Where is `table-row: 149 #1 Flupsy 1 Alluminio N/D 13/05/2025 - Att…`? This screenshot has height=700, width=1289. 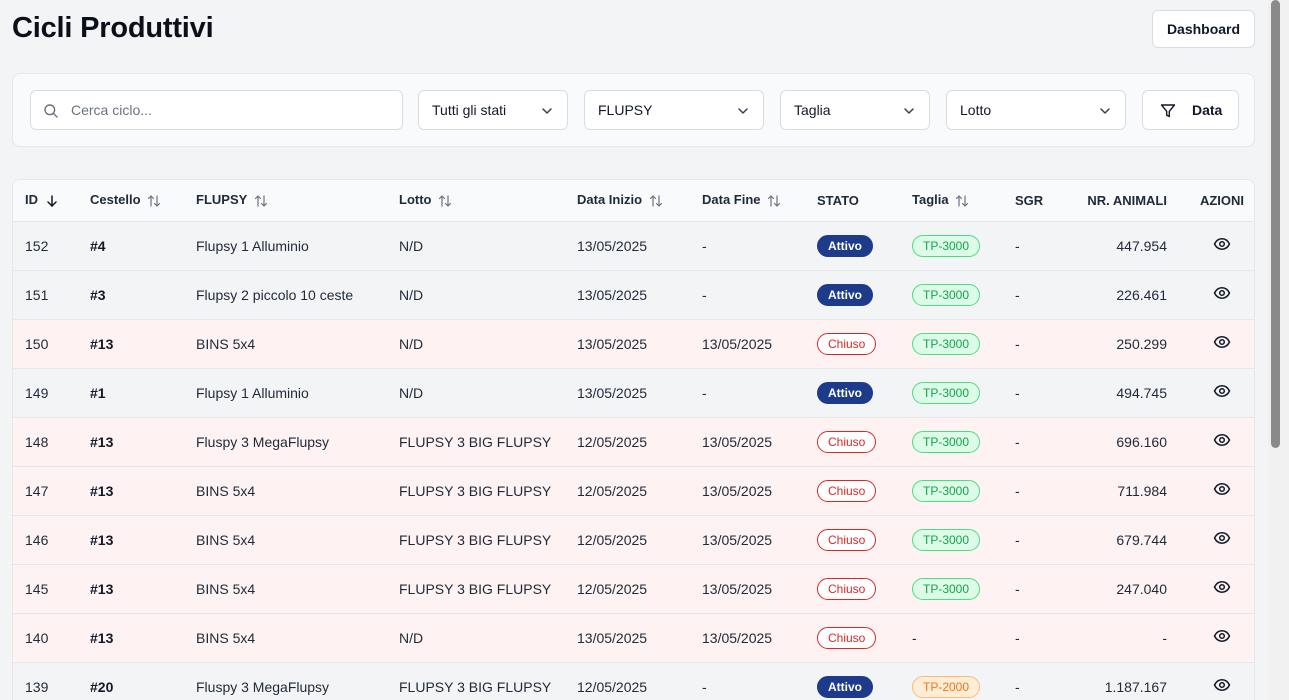
table-row: 149 #1 Flupsy 1 Alluminio N/D 13/05/2025 - Att… is located at coordinates (633, 392).